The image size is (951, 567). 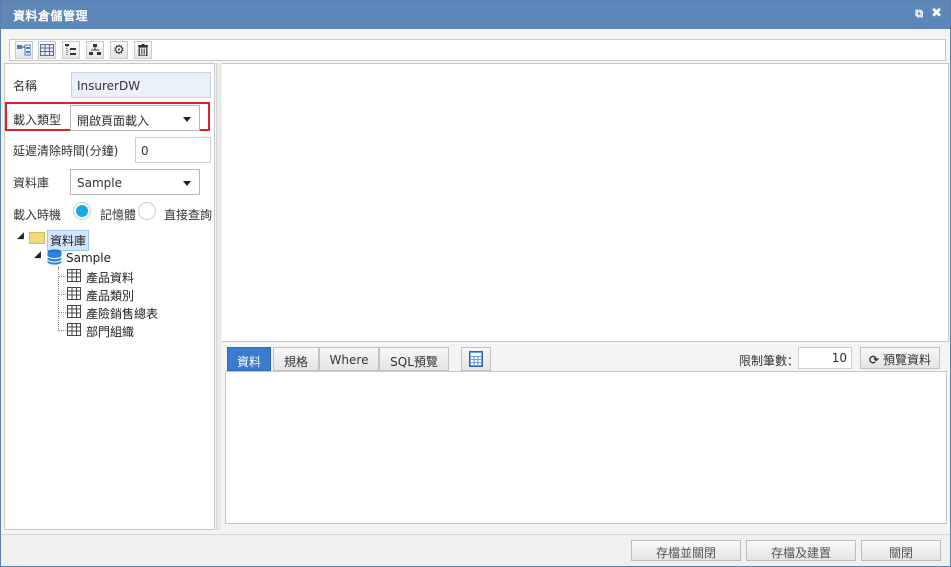 I want to click on tab-data: 資料, so click(x=249, y=359).